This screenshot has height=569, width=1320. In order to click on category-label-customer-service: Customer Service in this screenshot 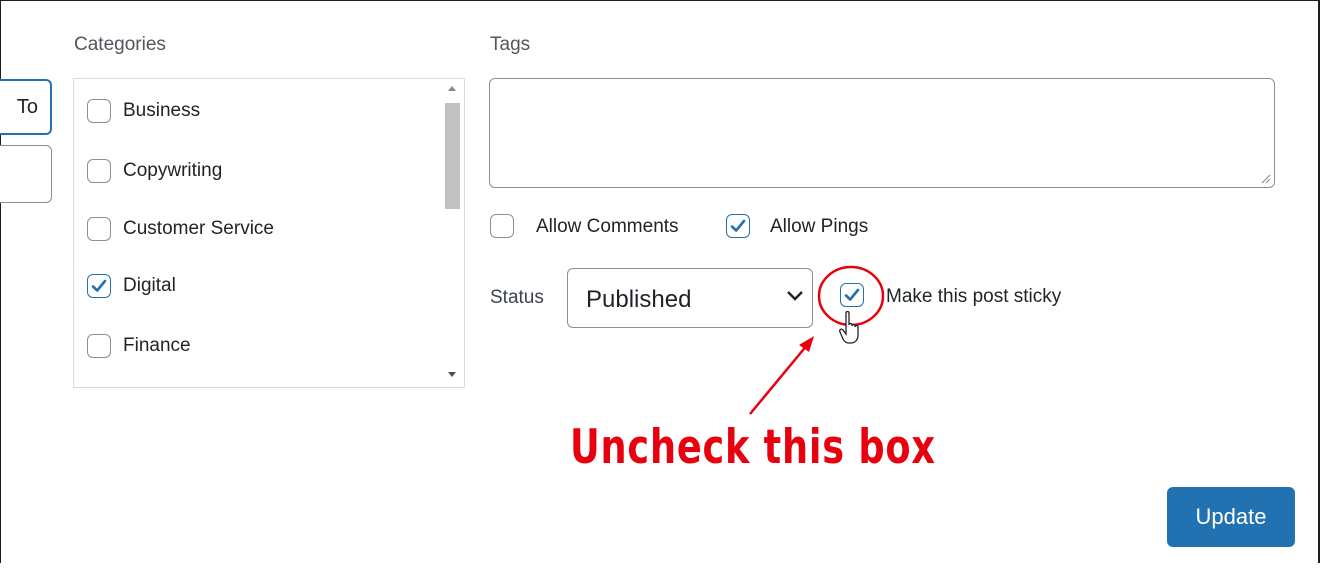, I will do `click(198, 228)`.